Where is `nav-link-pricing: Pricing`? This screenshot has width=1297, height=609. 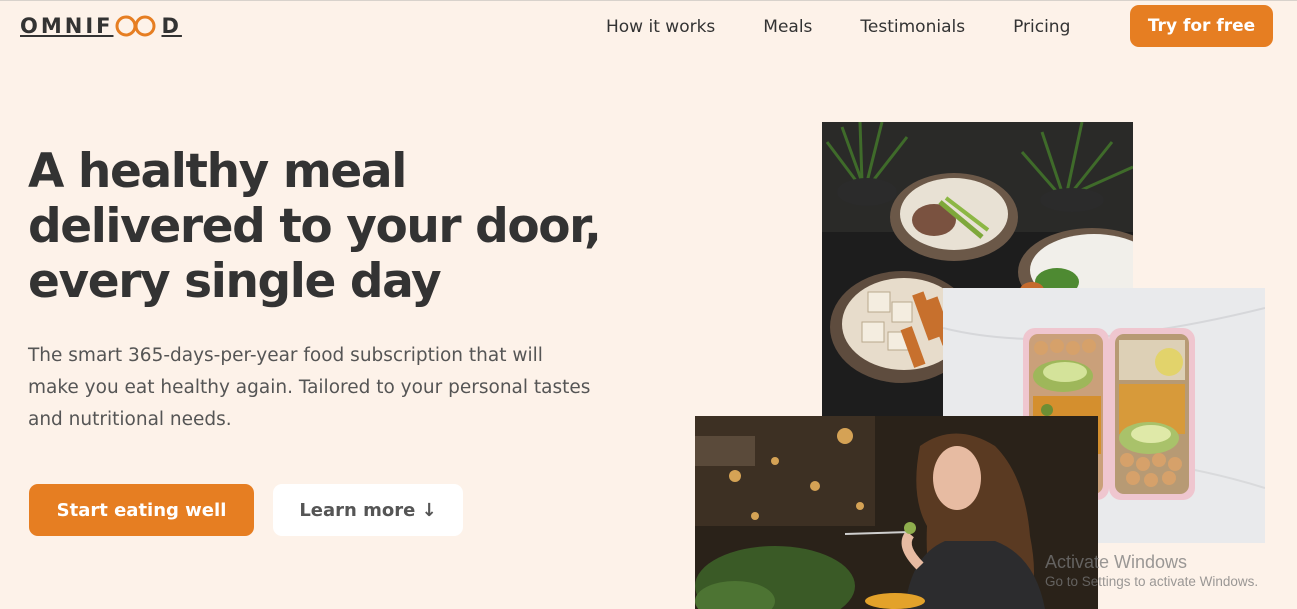
nav-link-pricing: Pricing is located at coordinates (1041, 27).